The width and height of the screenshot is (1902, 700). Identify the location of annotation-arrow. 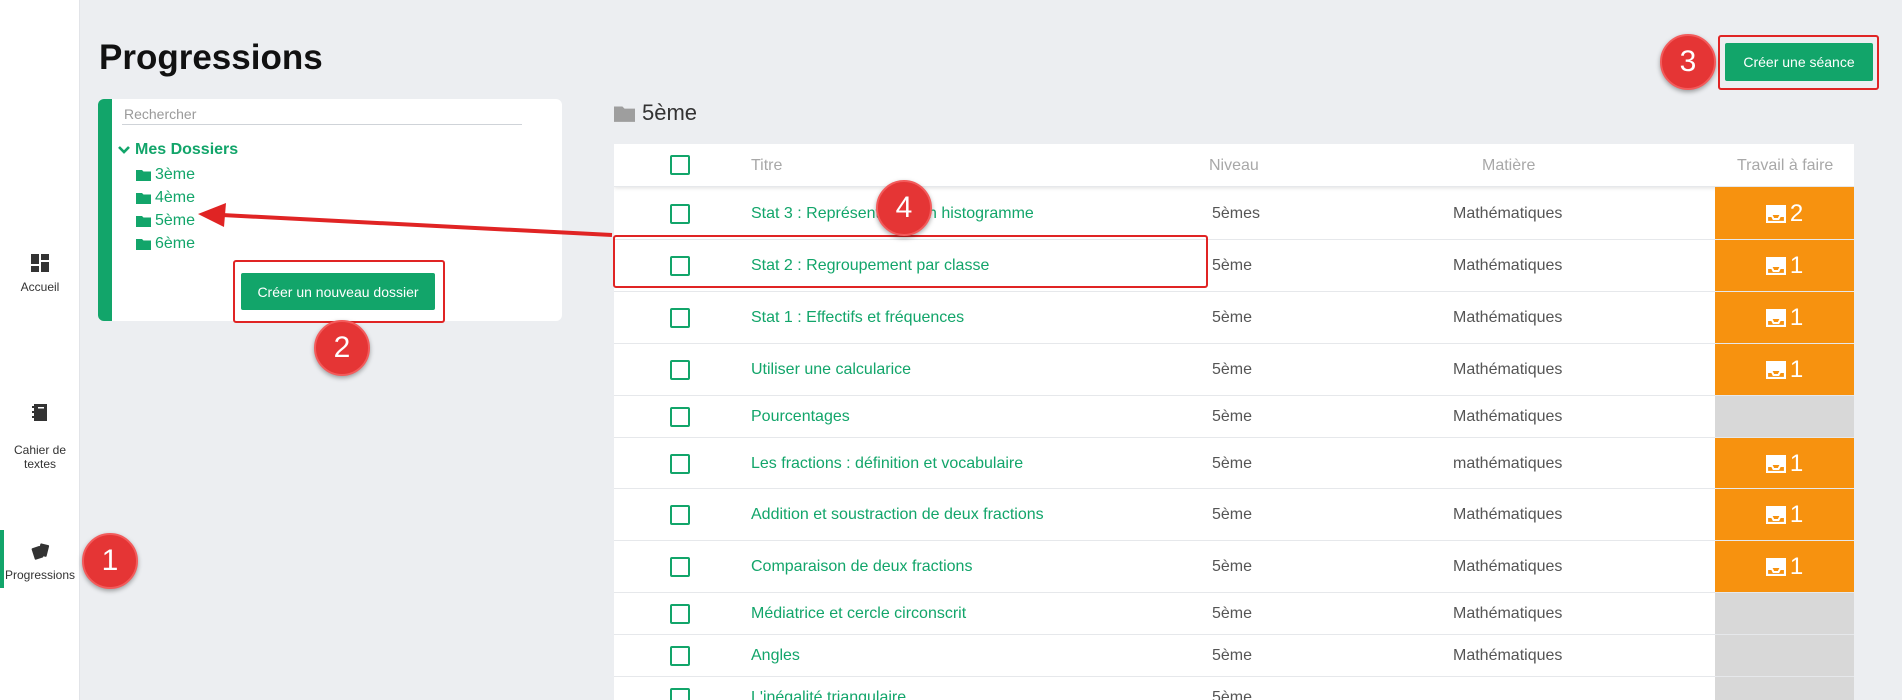
(405, 220).